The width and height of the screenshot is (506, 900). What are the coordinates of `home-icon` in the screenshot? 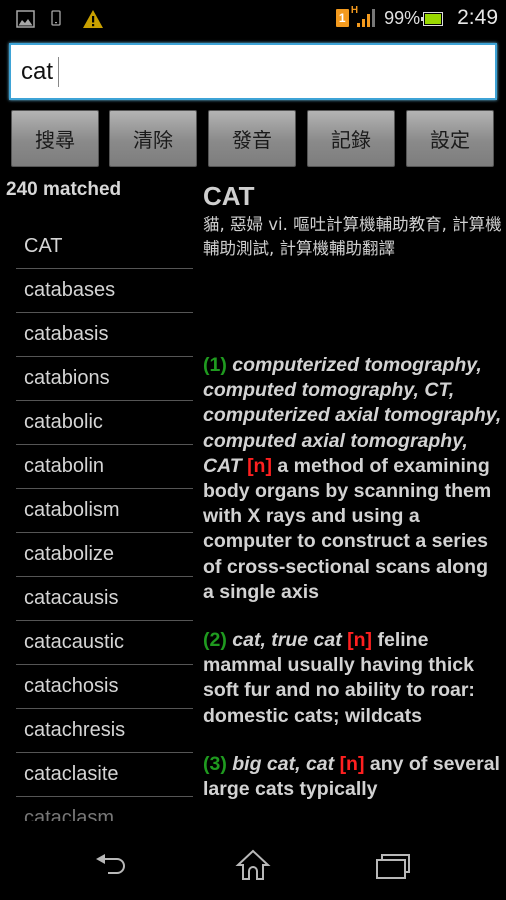 It's located at (253, 867).